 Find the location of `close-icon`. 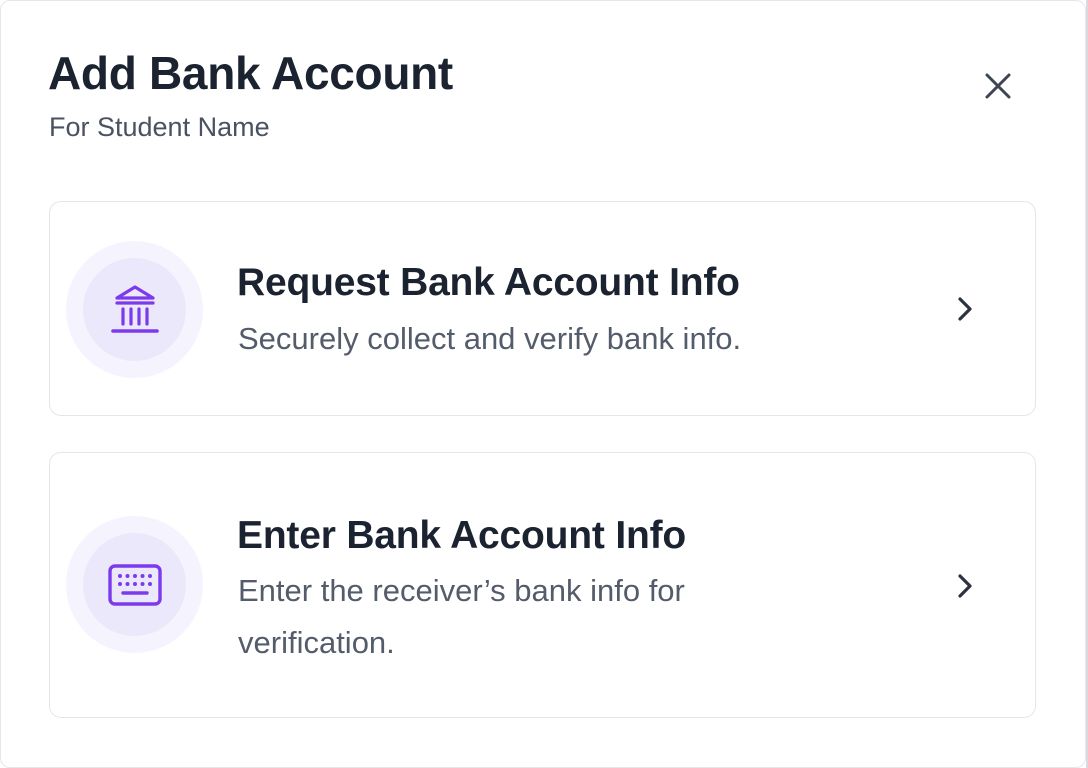

close-icon is located at coordinates (998, 86).